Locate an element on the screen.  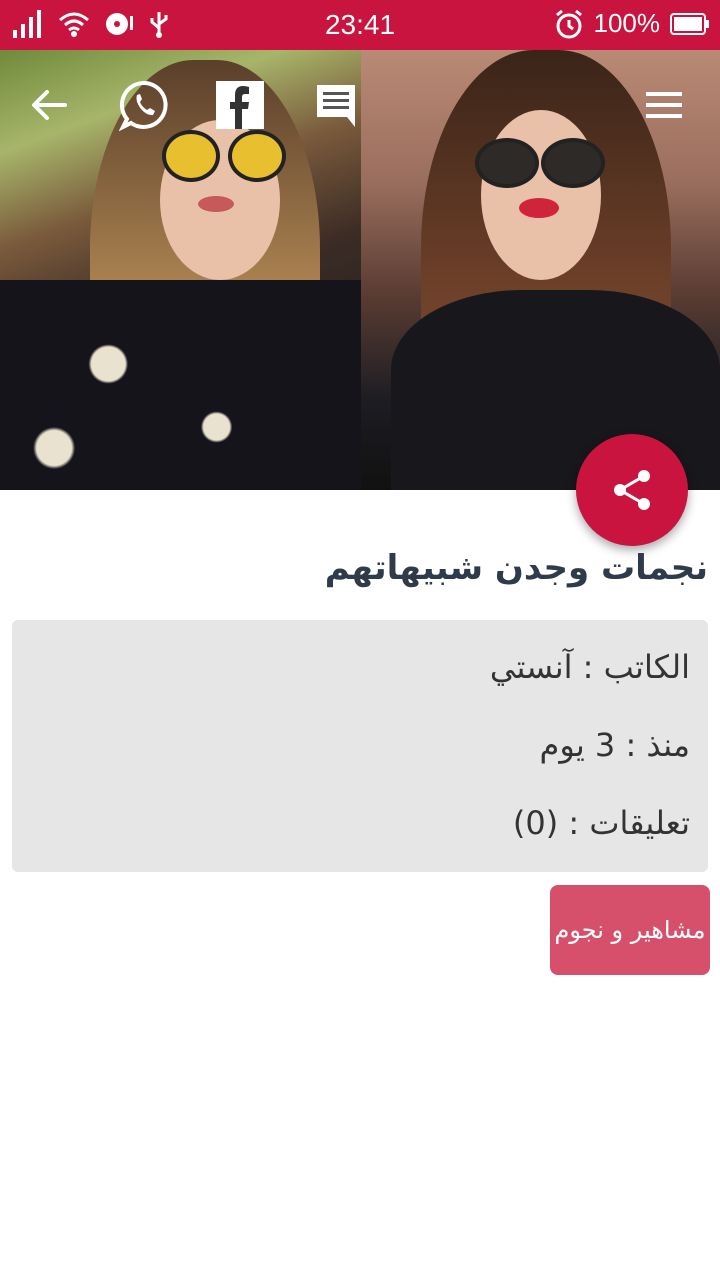
date-line: منذ : 3 يوم is located at coordinates (615, 745).